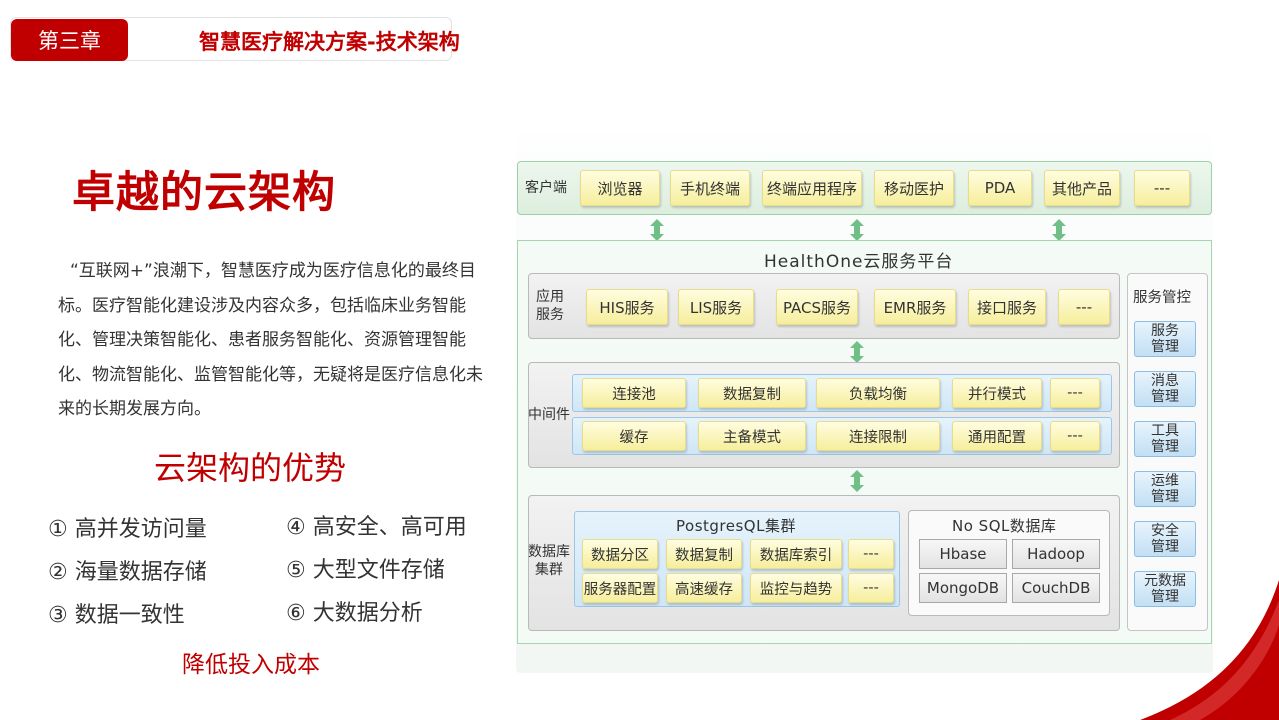  I want to click on middleware-item: 并行模式, so click(997, 393).